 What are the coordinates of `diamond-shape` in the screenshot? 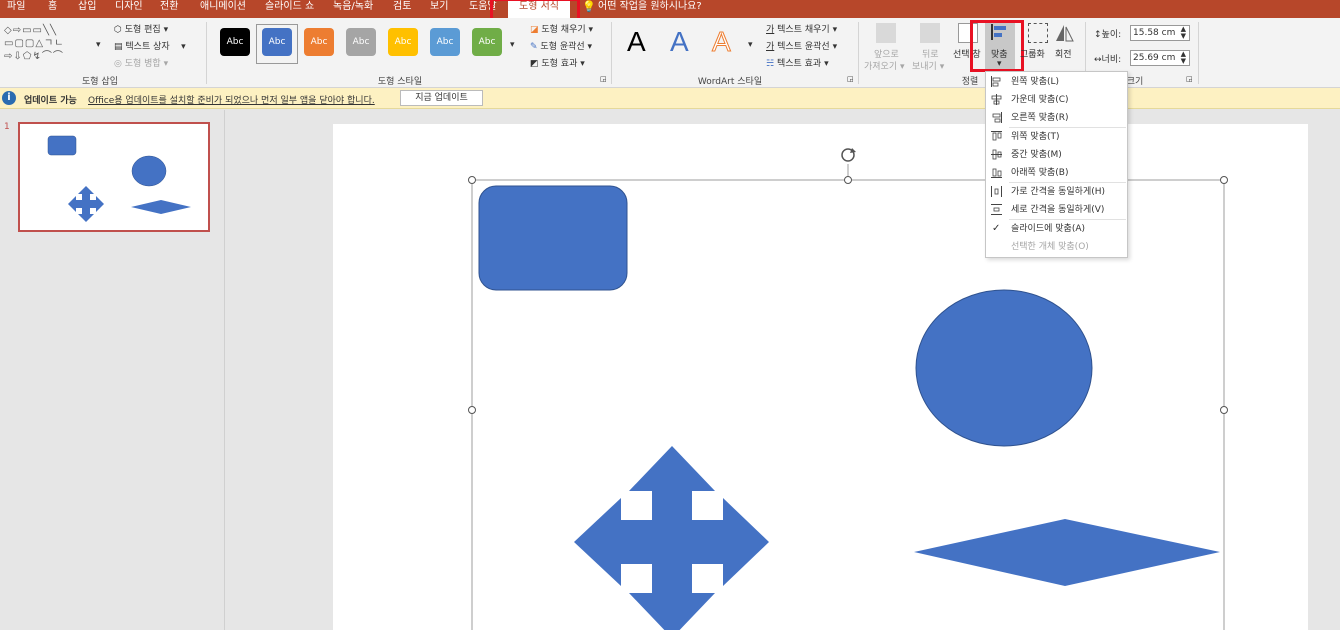 It's located at (1067, 552).